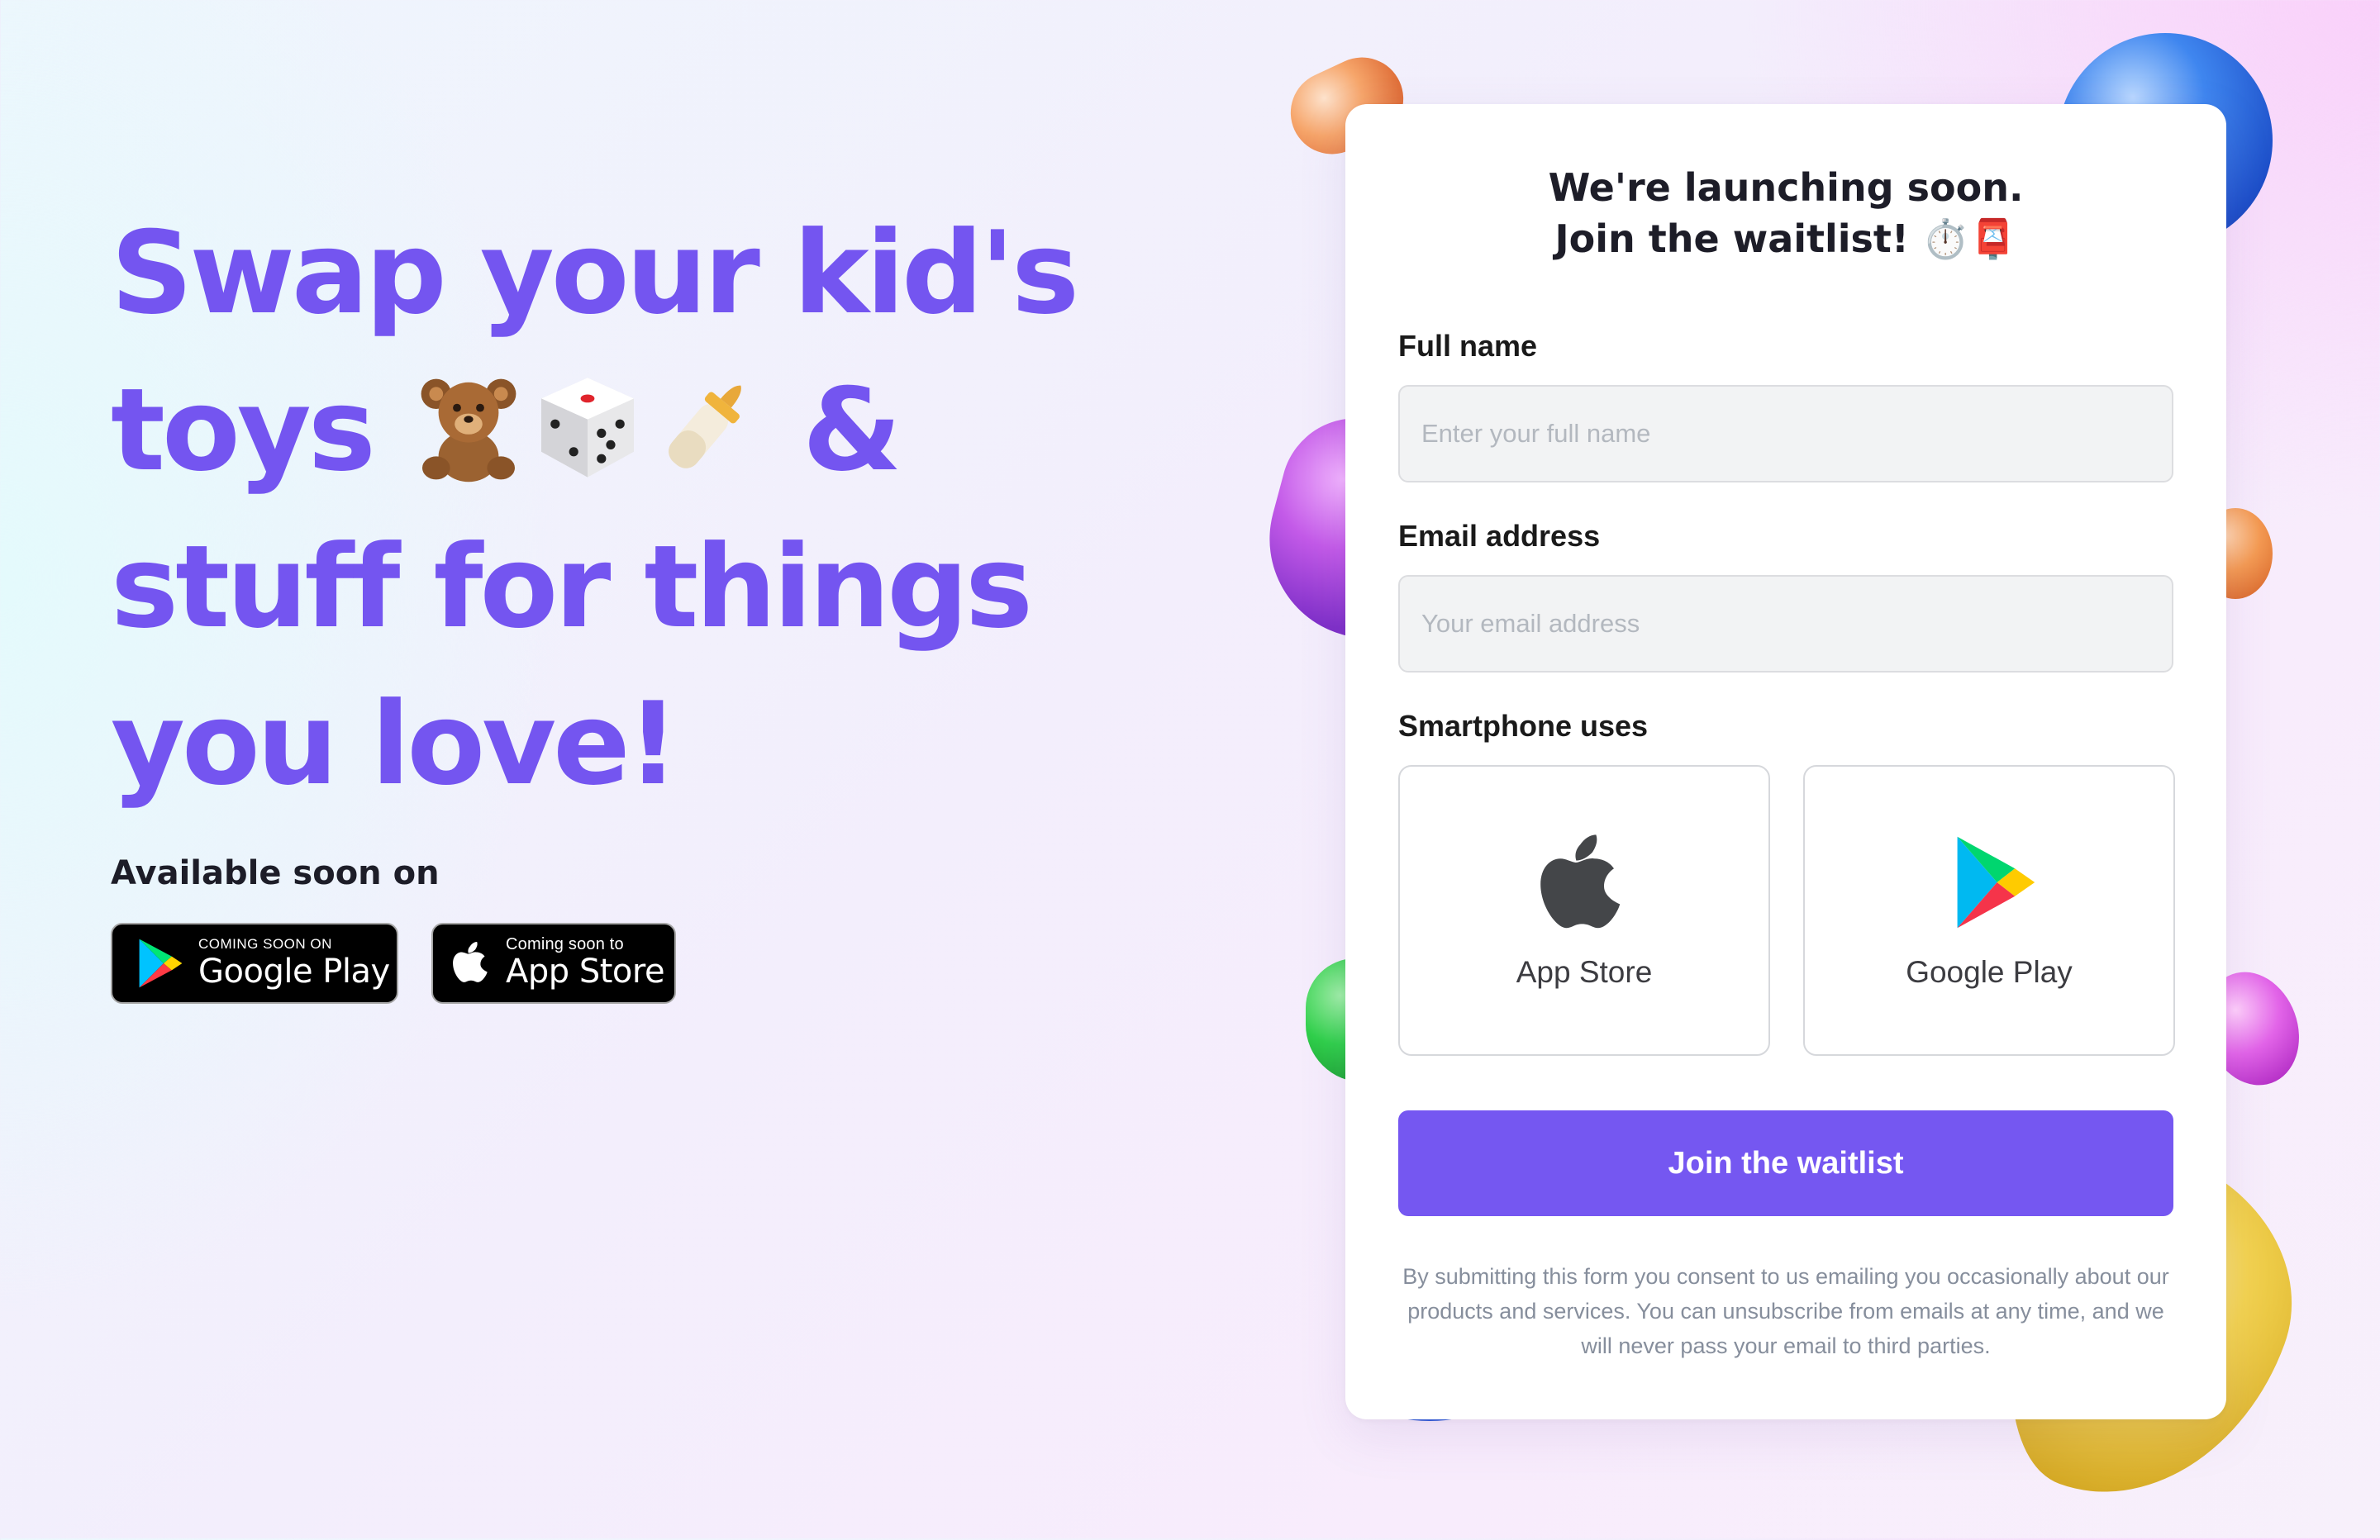 The width and height of the screenshot is (2380, 1540). I want to click on full-name-input, so click(1785, 434).